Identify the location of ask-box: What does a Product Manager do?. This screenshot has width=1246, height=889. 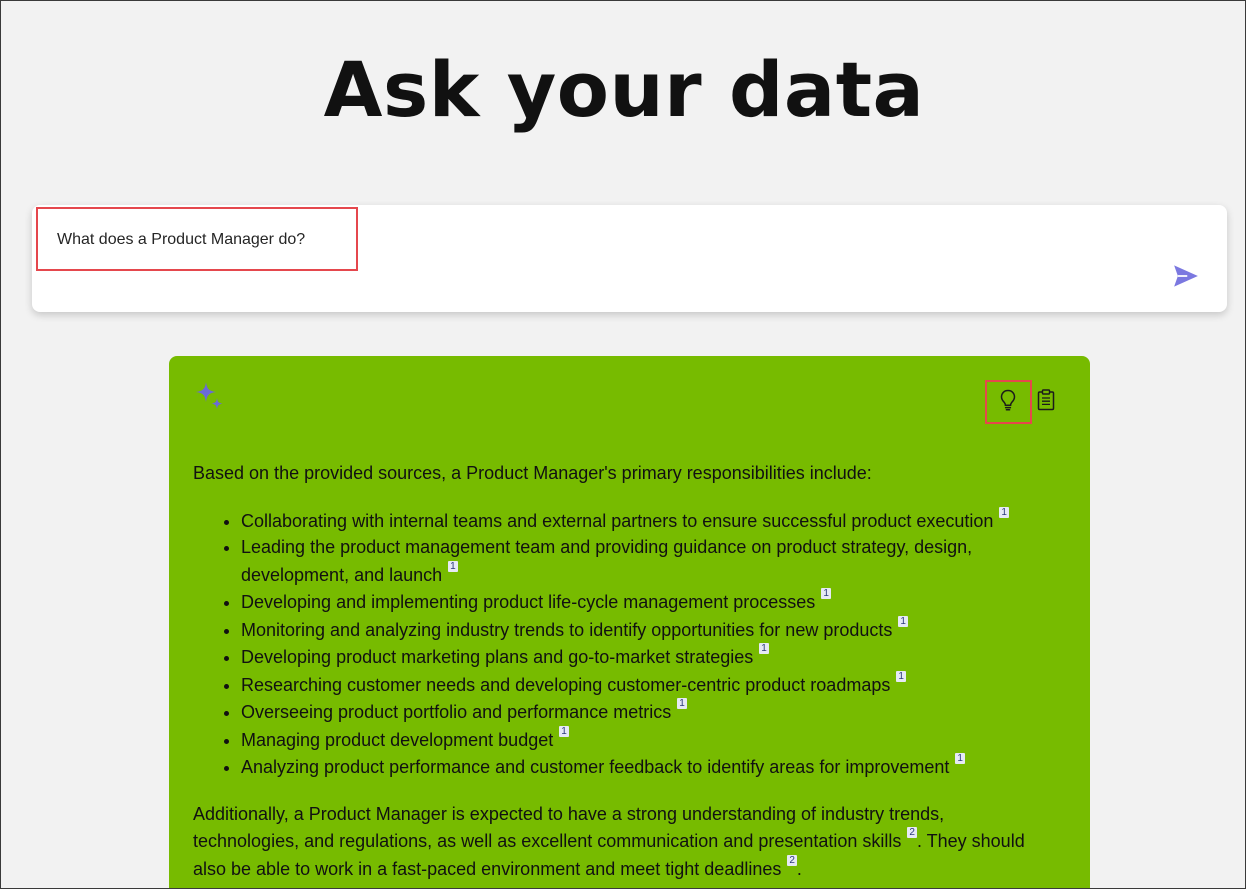
(629, 258).